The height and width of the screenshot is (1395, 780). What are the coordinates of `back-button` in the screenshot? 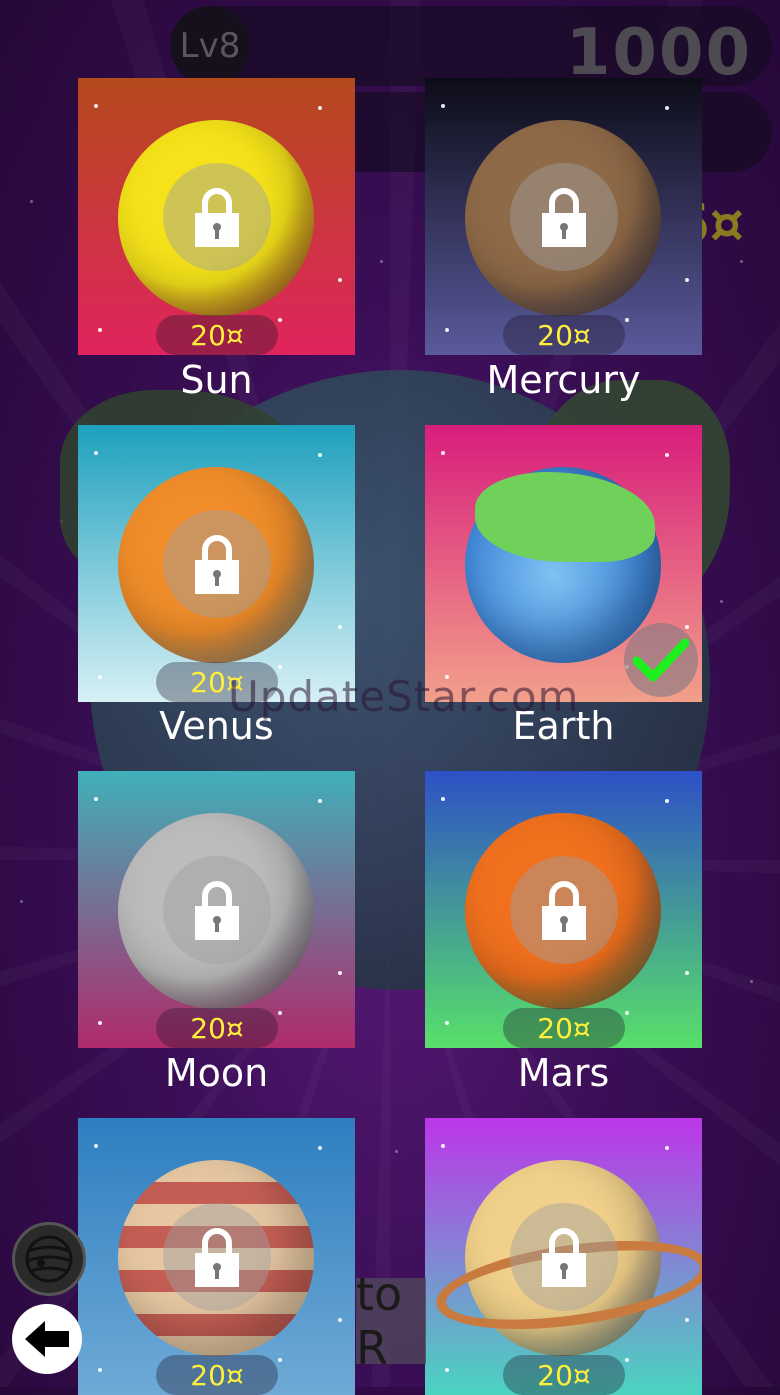 It's located at (47, 1339).